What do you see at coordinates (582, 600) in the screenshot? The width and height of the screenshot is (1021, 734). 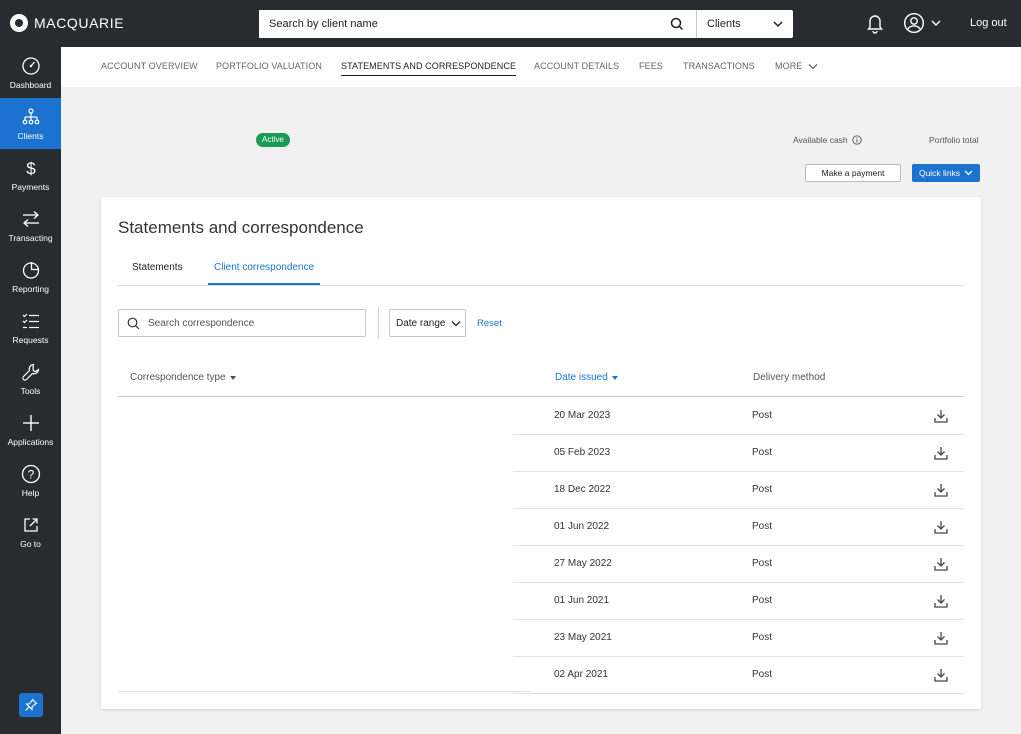 I see `date-issued-cell: 01 Jun 2021` at bounding box center [582, 600].